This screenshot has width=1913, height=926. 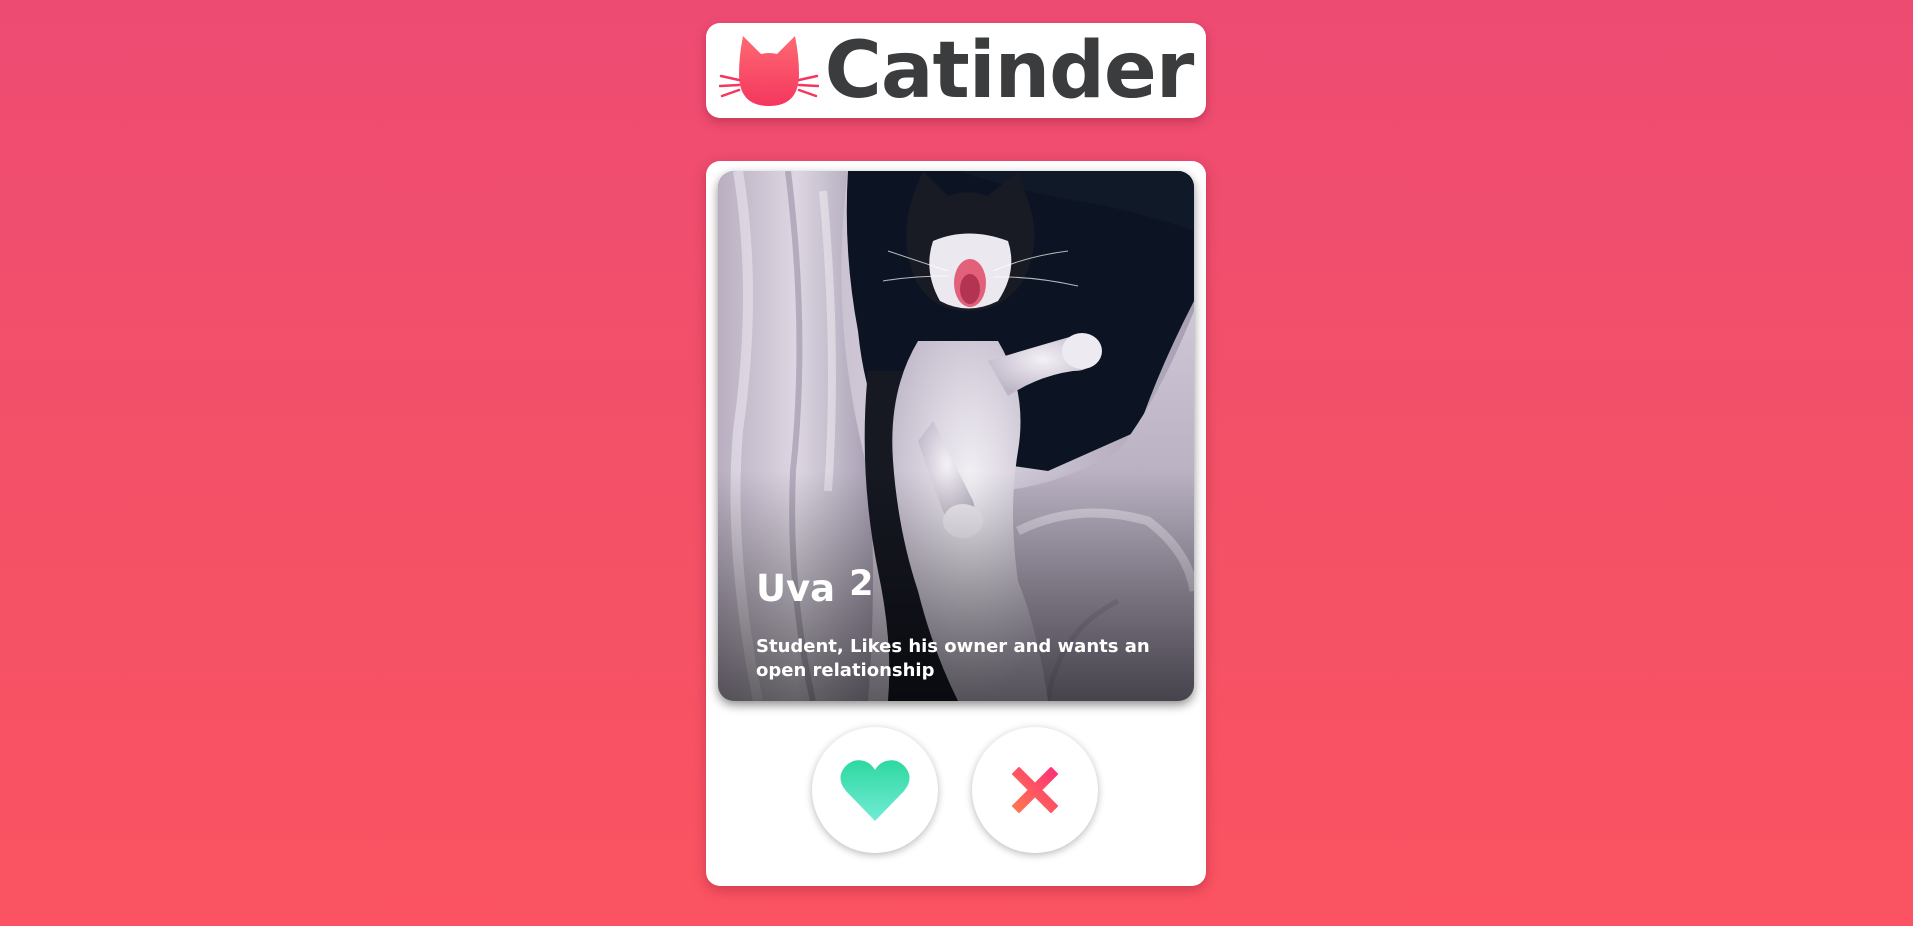 I want to click on heart-icon, so click(x=875, y=790).